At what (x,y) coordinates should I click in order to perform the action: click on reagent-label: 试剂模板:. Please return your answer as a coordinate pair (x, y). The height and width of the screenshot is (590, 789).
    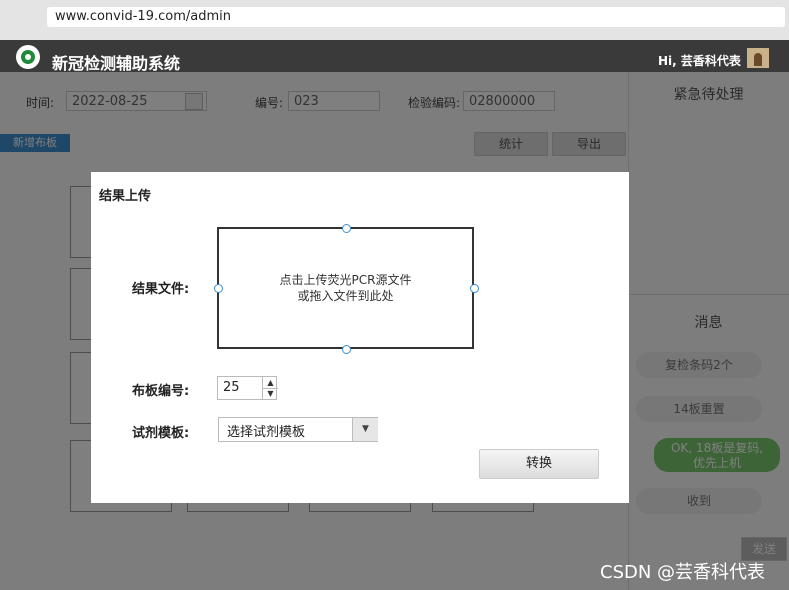
    Looking at the image, I should click on (161, 433).